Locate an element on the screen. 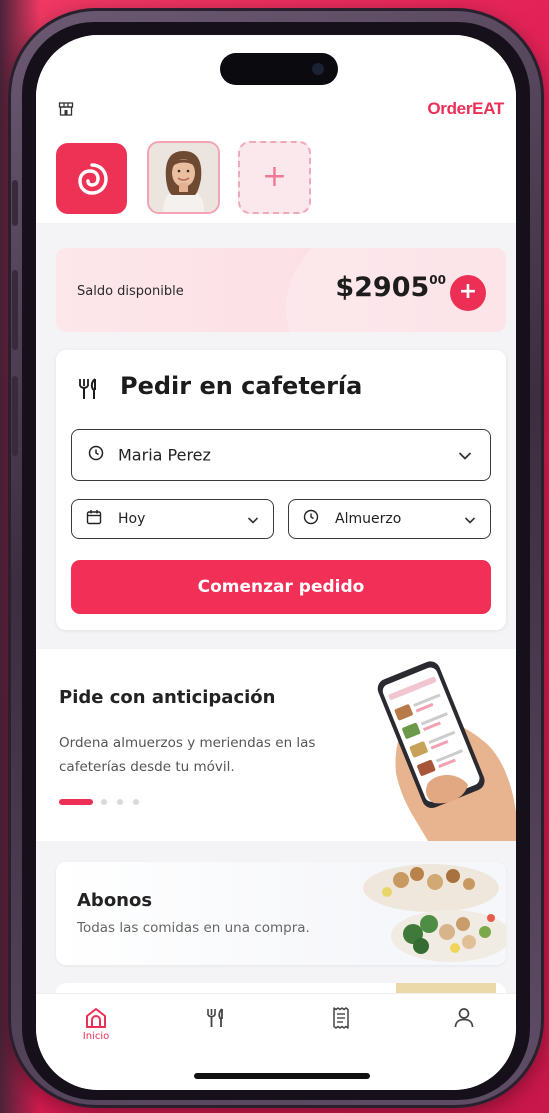 This screenshot has height=1113, width=549. balance-amount: $290500 is located at coordinates (390, 287).